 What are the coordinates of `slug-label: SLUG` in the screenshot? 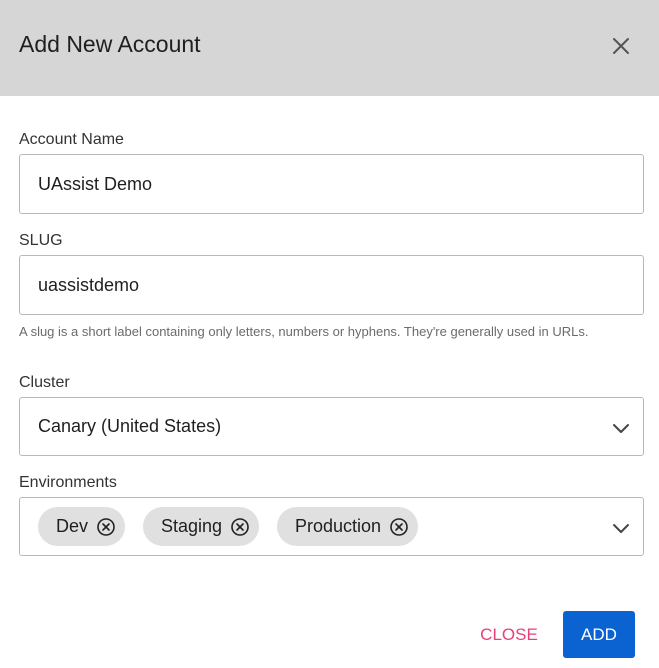 It's located at (41, 240).